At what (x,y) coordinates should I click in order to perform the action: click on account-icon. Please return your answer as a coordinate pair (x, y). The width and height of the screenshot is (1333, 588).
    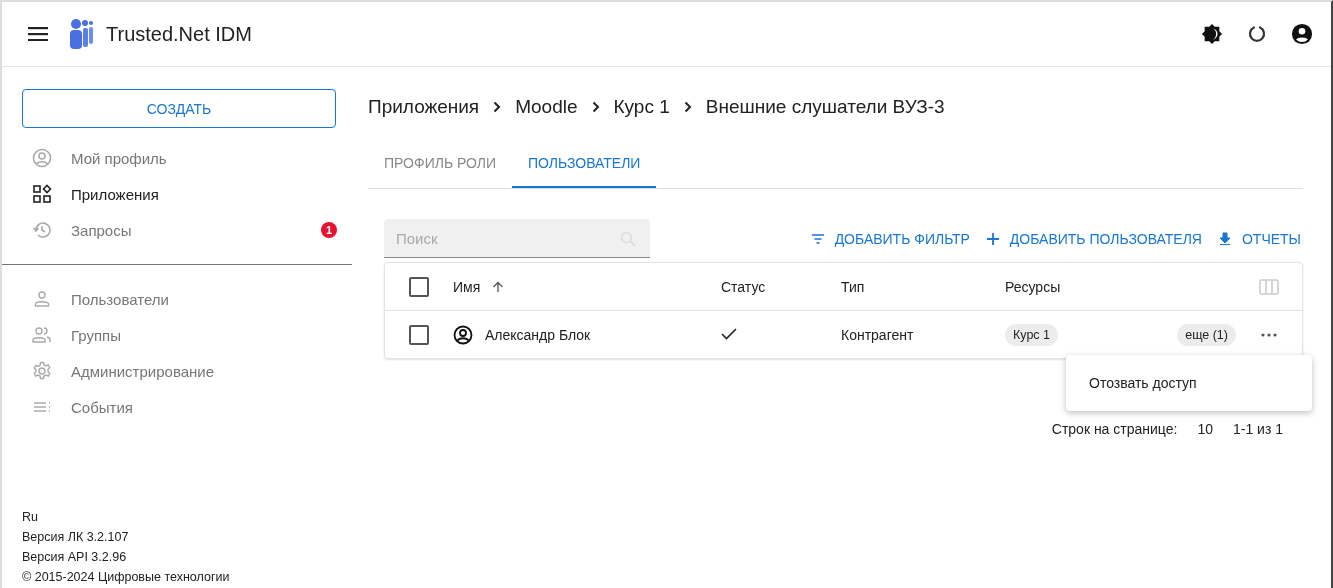
    Looking at the image, I should click on (1302, 34).